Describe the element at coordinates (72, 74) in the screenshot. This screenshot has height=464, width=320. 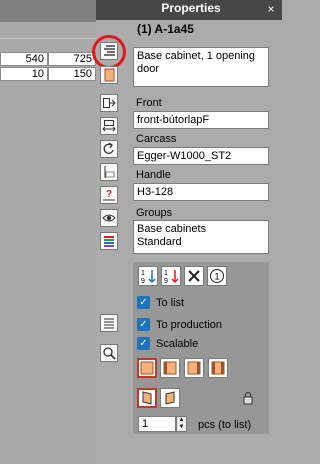
I see `dim-cell: 150` at that location.